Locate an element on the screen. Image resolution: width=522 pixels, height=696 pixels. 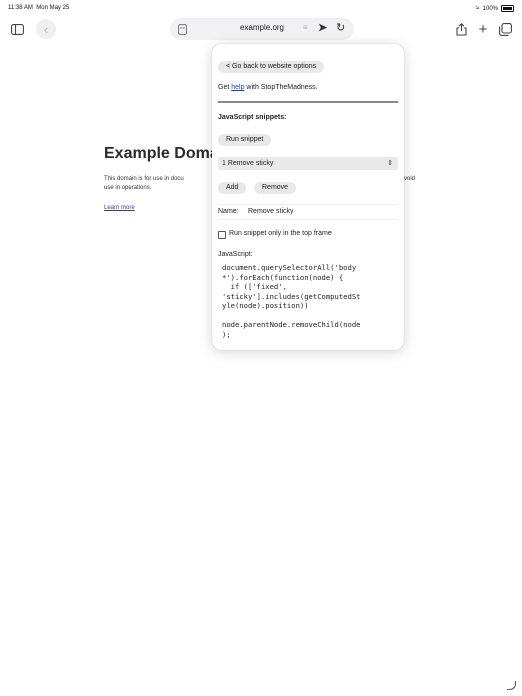
name-row: Name: Remove sticky is located at coordinates (308, 212).